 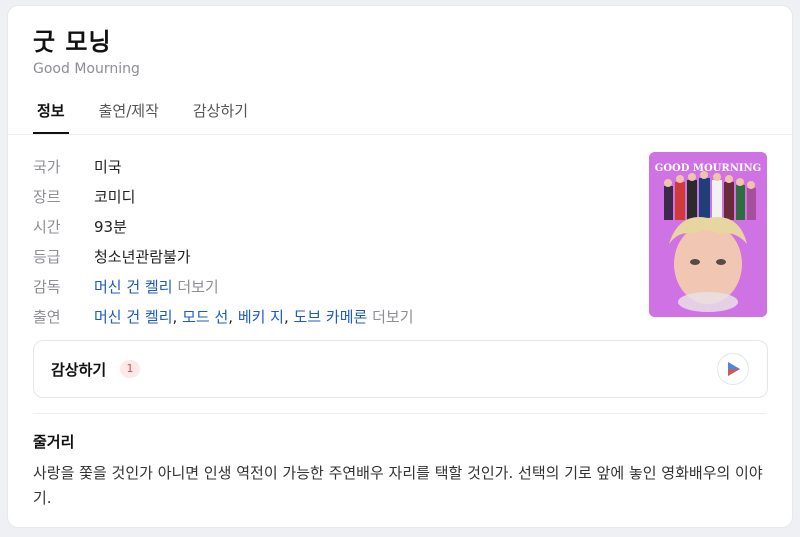 What do you see at coordinates (110, 226) in the screenshot?
I see `info-value: 93분` at bounding box center [110, 226].